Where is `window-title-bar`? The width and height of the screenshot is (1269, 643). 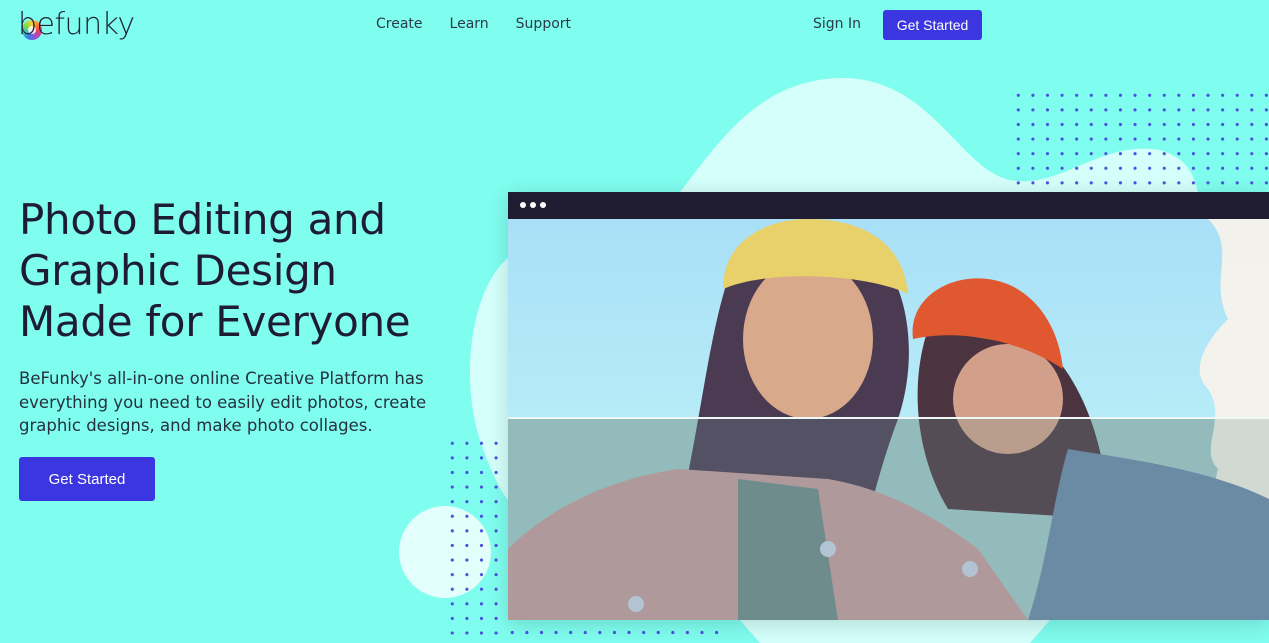 window-title-bar is located at coordinates (888, 205).